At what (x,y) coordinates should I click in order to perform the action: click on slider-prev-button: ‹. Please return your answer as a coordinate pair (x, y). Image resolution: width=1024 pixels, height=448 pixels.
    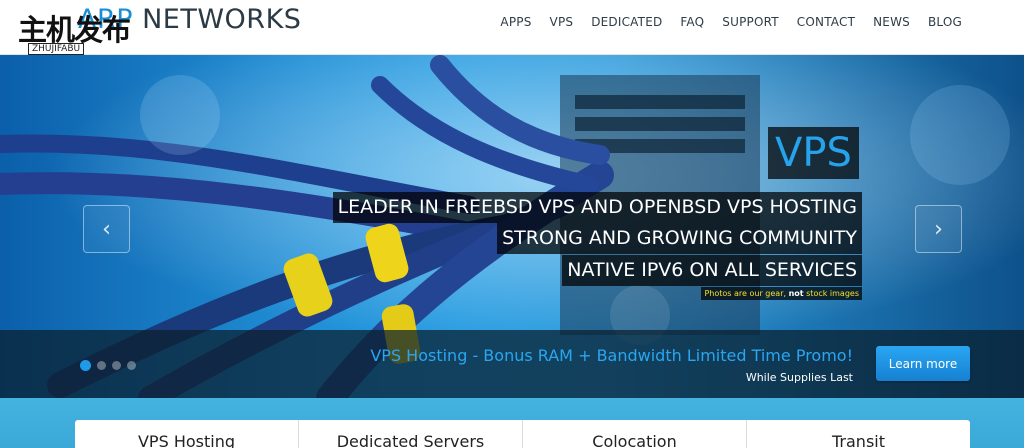
    Looking at the image, I should click on (106, 229).